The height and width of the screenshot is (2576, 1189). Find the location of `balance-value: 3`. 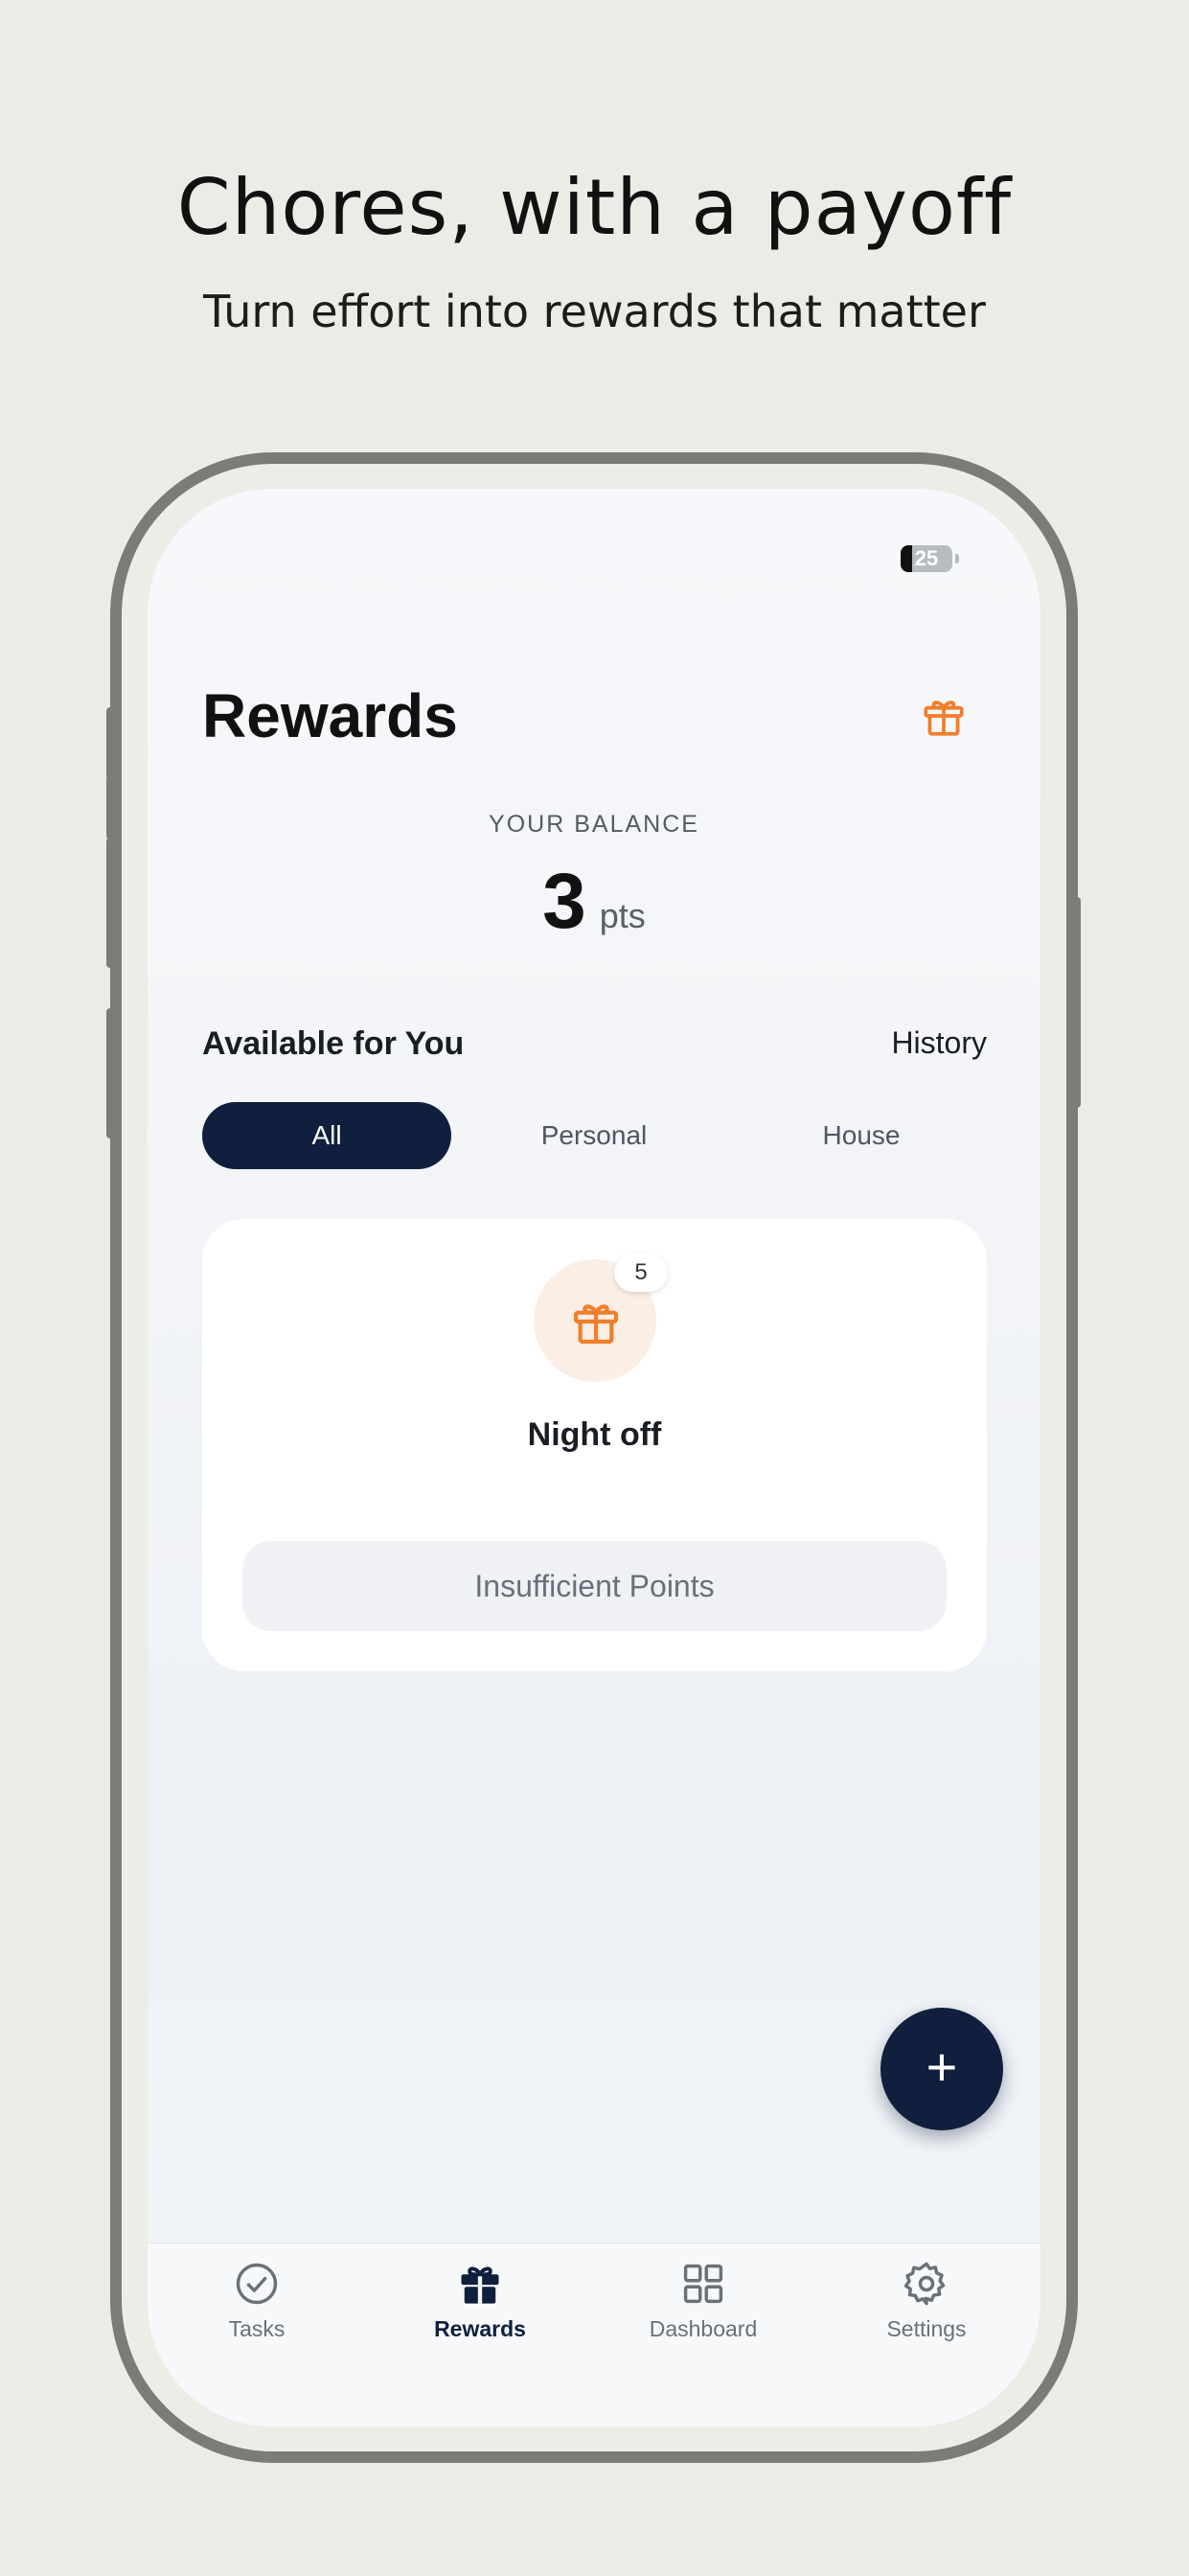

balance-value: 3 is located at coordinates (564, 901).